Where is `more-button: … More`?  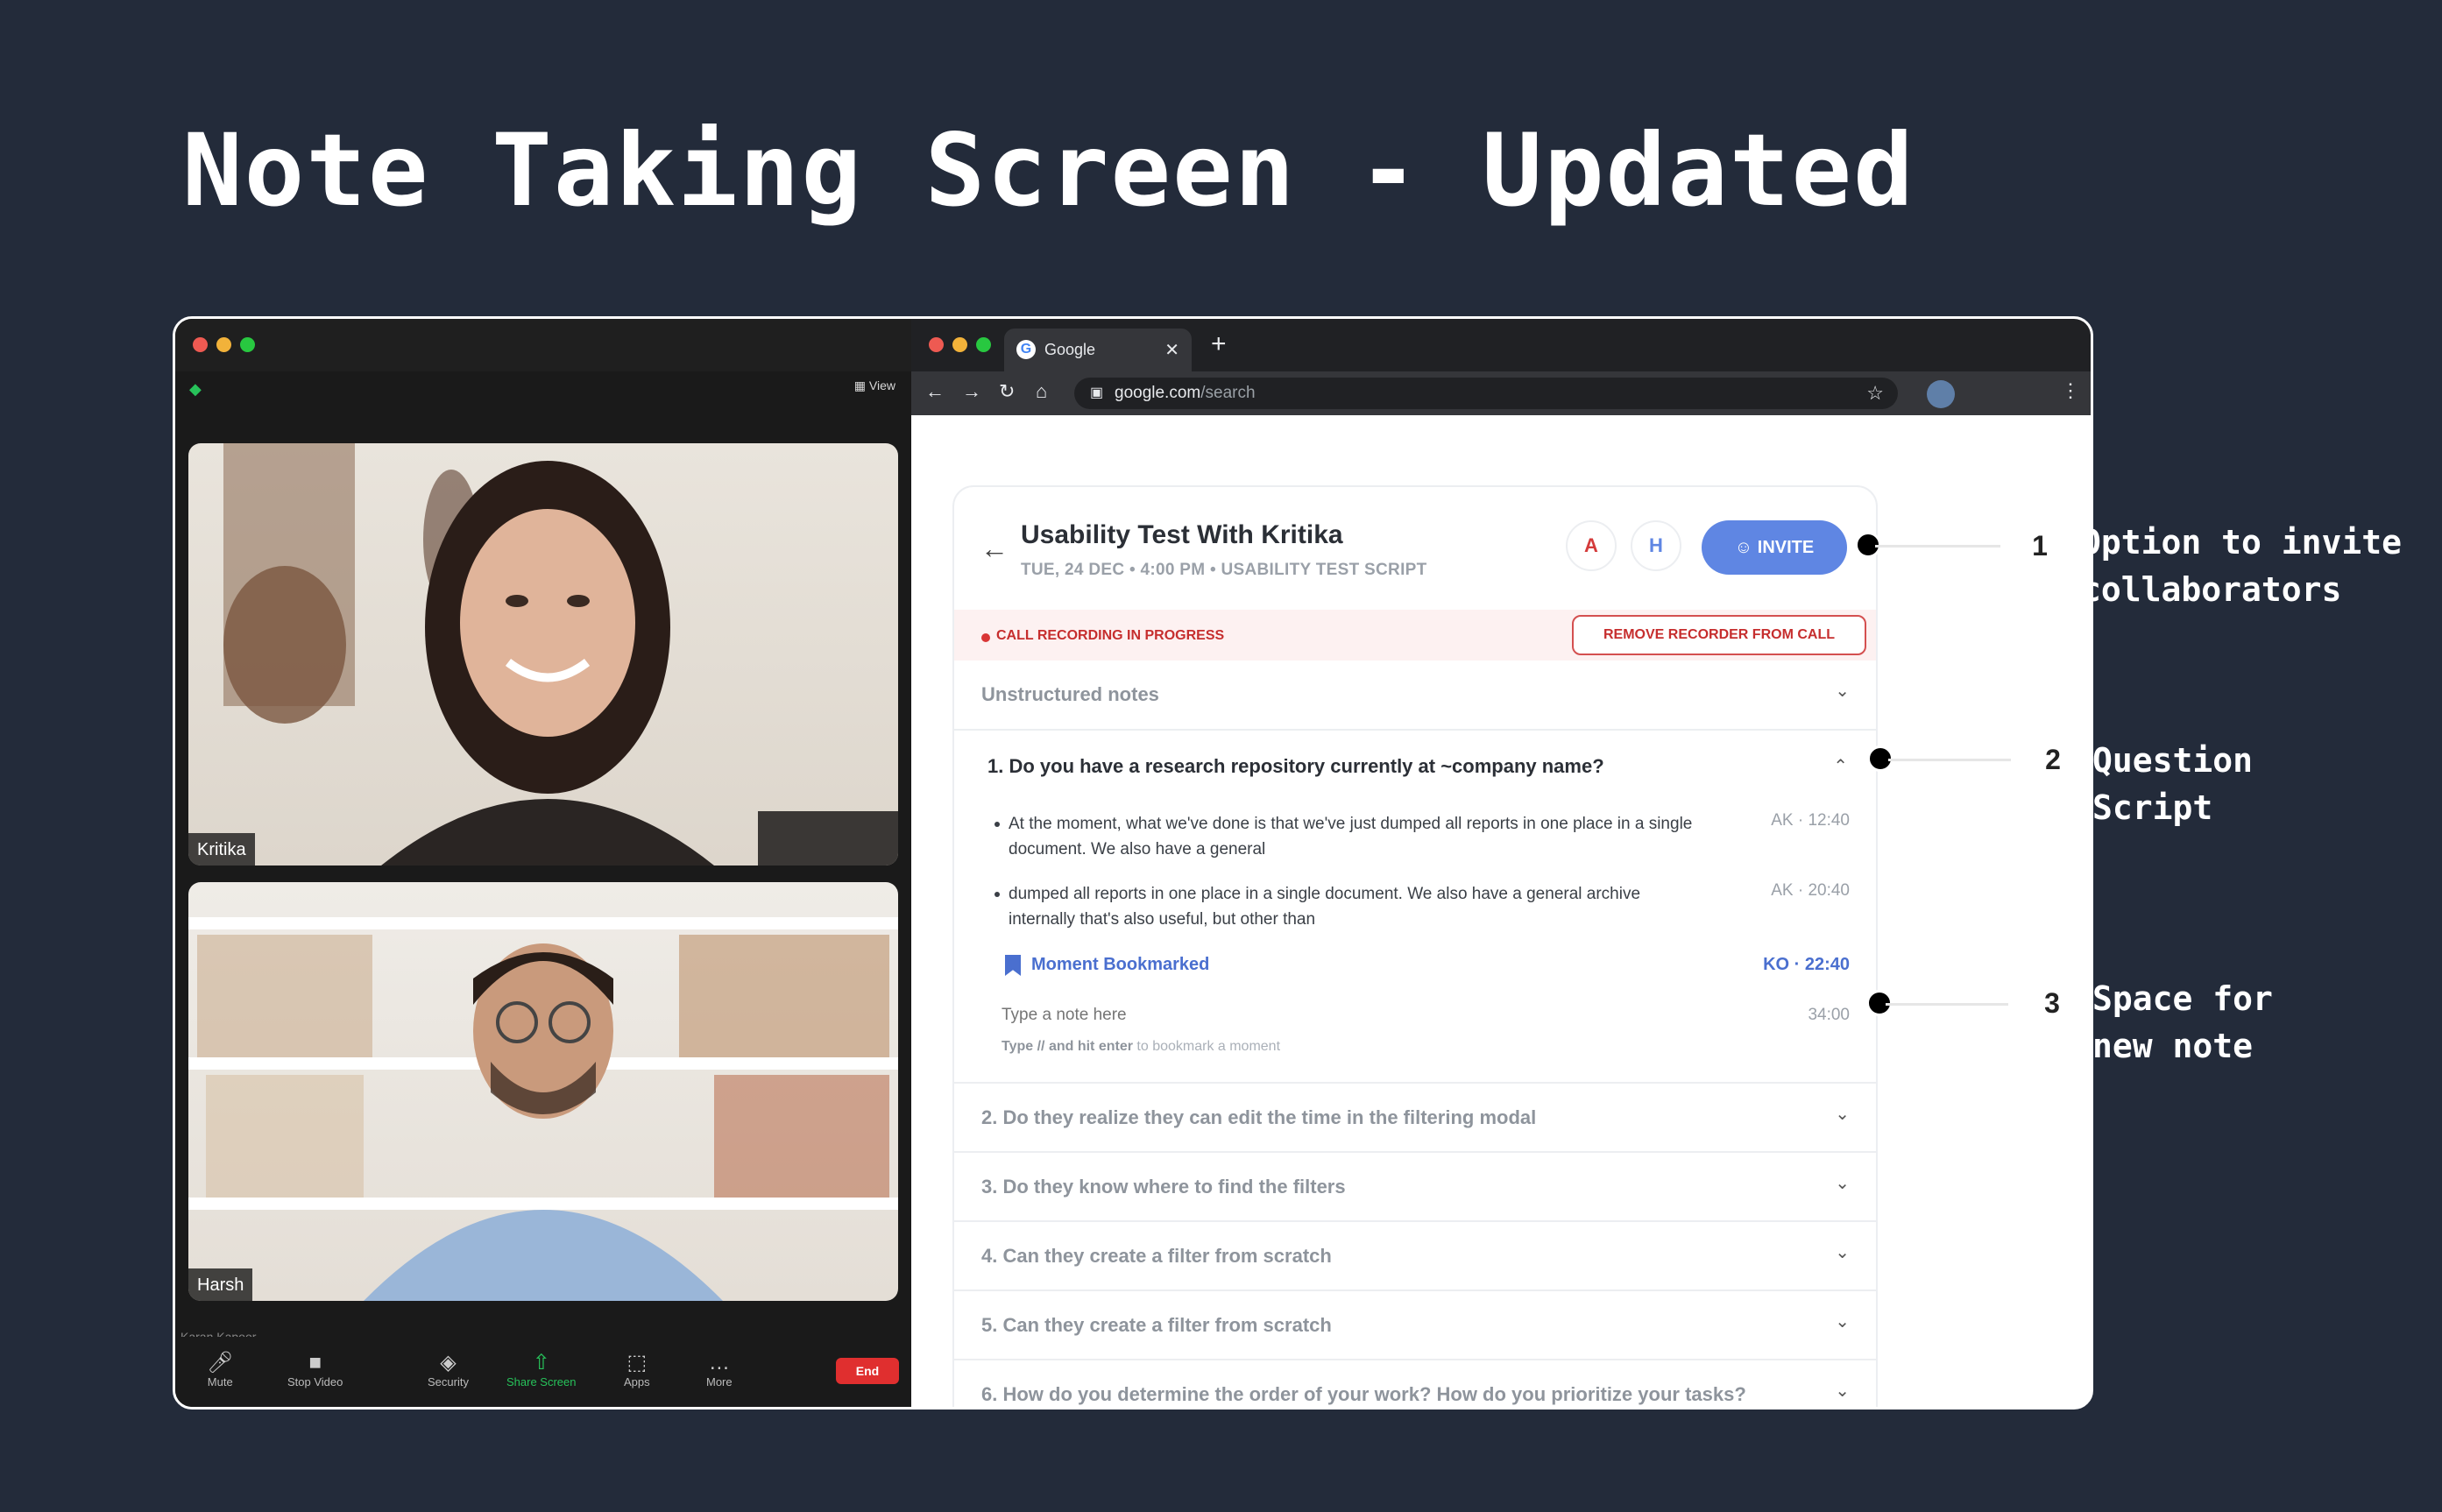
more-button: … More is located at coordinates (719, 1370).